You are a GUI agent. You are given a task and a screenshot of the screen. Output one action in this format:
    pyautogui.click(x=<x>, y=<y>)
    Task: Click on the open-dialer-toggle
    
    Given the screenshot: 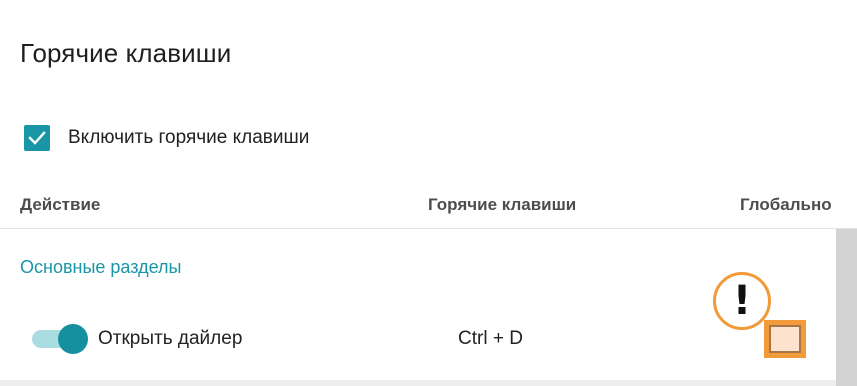 What is the action you would take?
    pyautogui.click(x=60, y=339)
    